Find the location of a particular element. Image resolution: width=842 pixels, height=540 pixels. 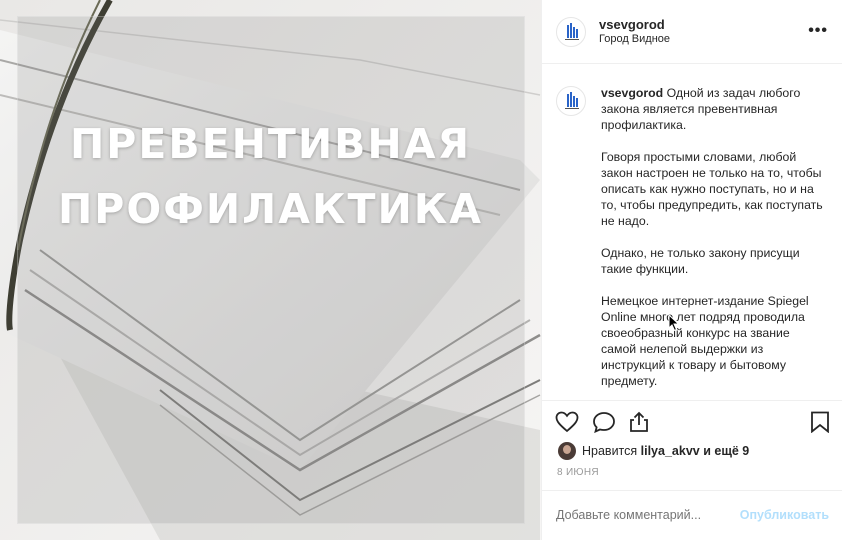

action-bar is located at coordinates (692, 420).